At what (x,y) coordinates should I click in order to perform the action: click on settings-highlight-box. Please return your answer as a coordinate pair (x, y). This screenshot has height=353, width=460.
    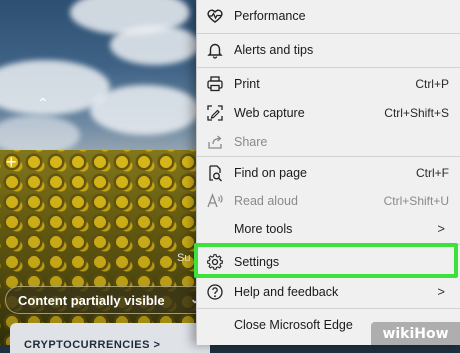
    Looking at the image, I should click on (326, 260).